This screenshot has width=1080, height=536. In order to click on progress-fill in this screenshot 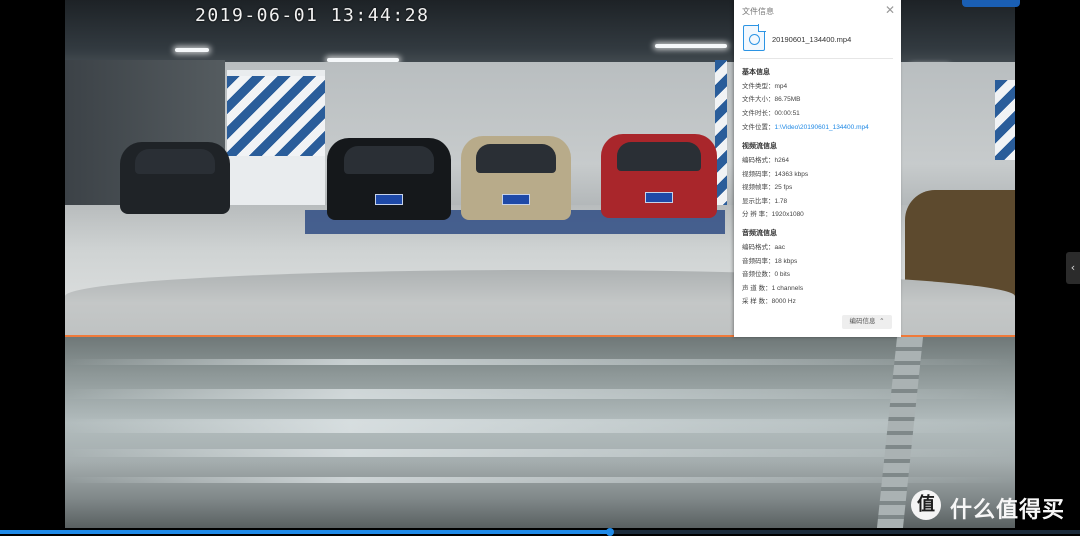, I will do `click(305, 532)`.